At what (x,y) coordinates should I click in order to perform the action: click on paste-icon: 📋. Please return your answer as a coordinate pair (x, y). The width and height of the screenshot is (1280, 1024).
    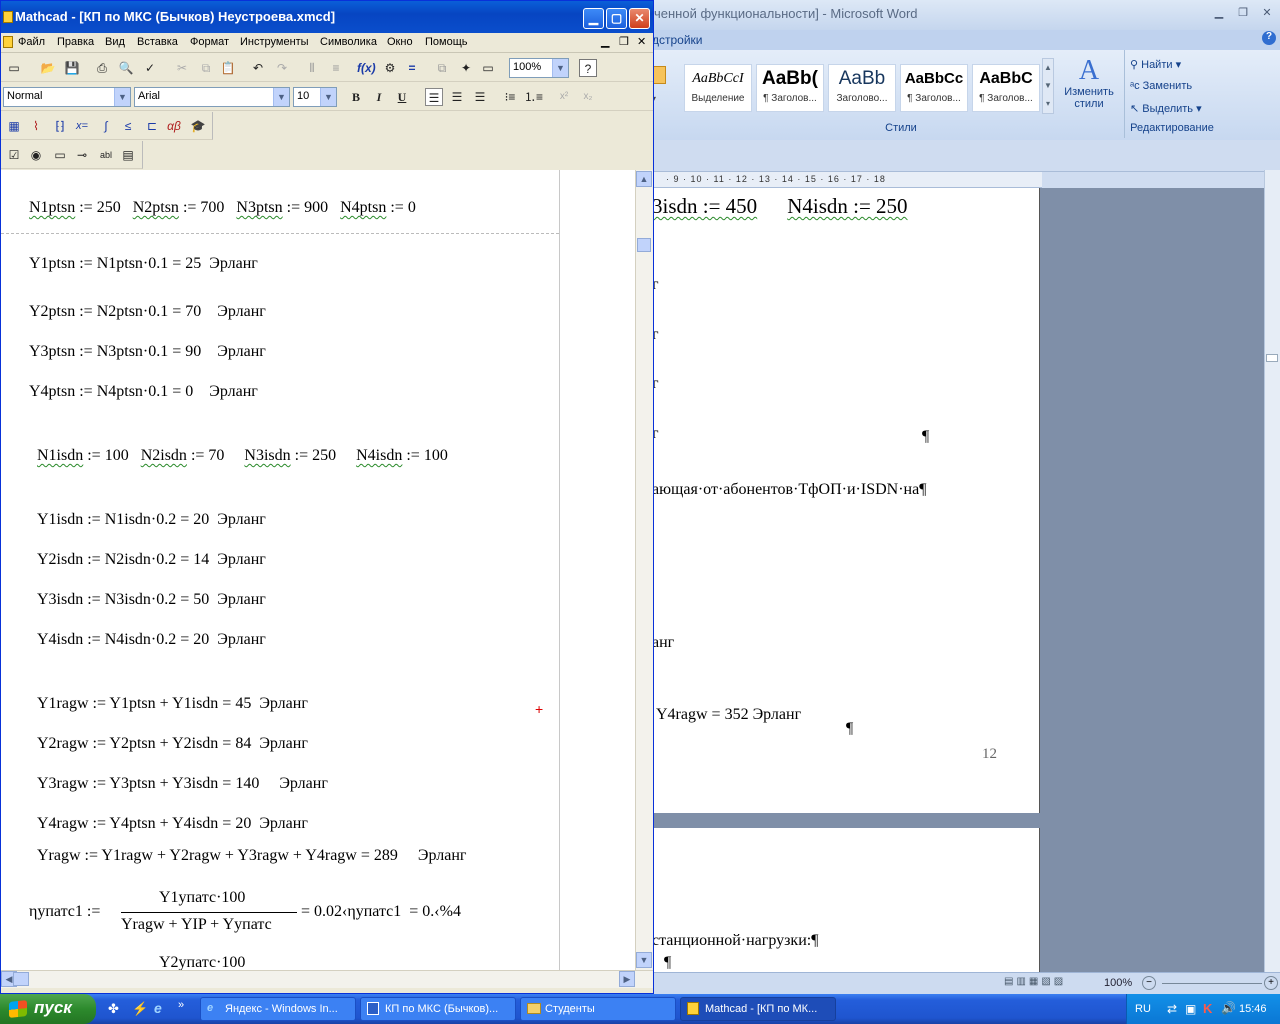
    Looking at the image, I should click on (228, 68).